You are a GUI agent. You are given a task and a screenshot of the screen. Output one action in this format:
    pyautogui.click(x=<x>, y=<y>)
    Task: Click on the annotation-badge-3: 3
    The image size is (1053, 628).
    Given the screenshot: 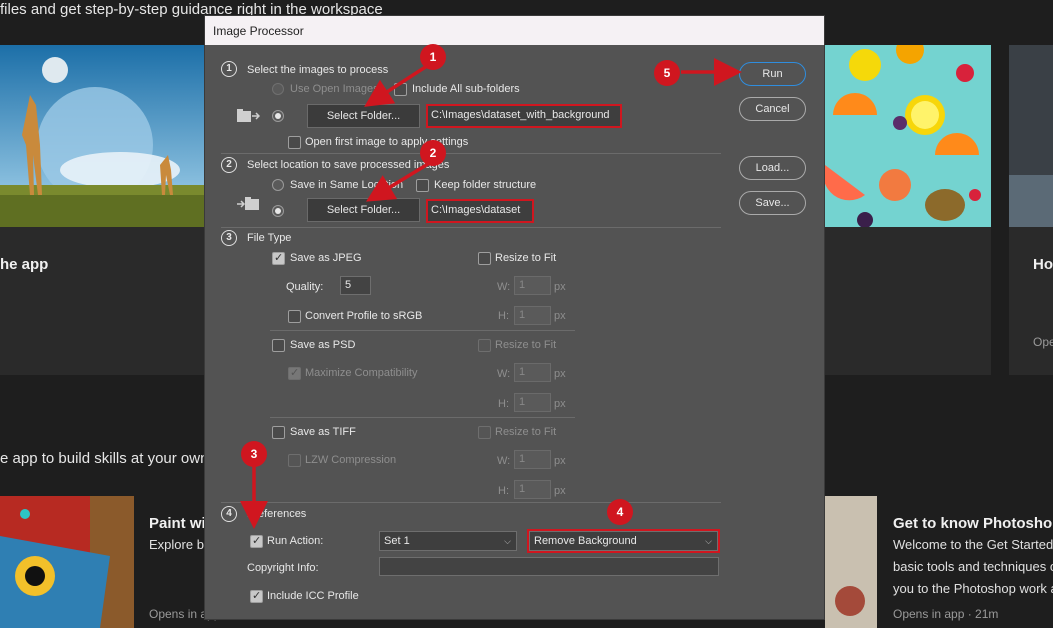 What is the action you would take?
    pyautogui.click(x=254, y=454)
    